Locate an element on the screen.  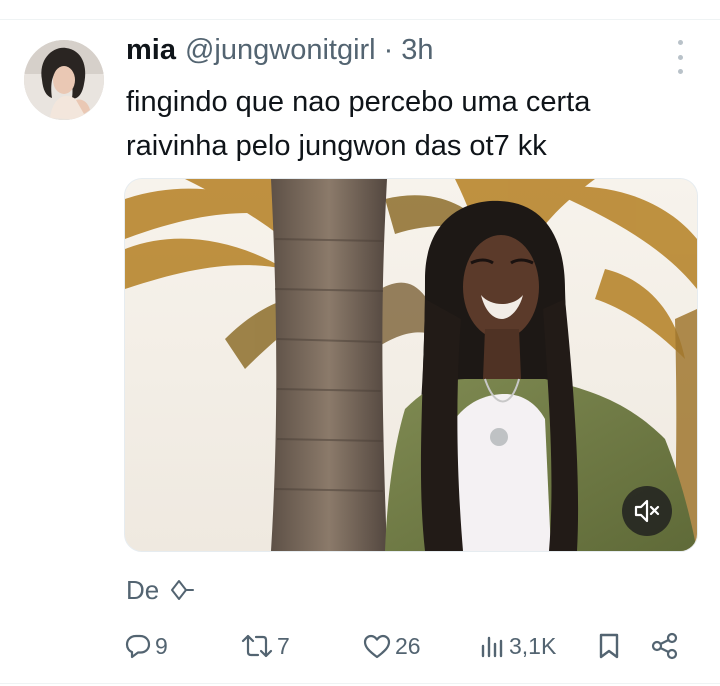
like-count: 26 is located at coordinates (408, 645).